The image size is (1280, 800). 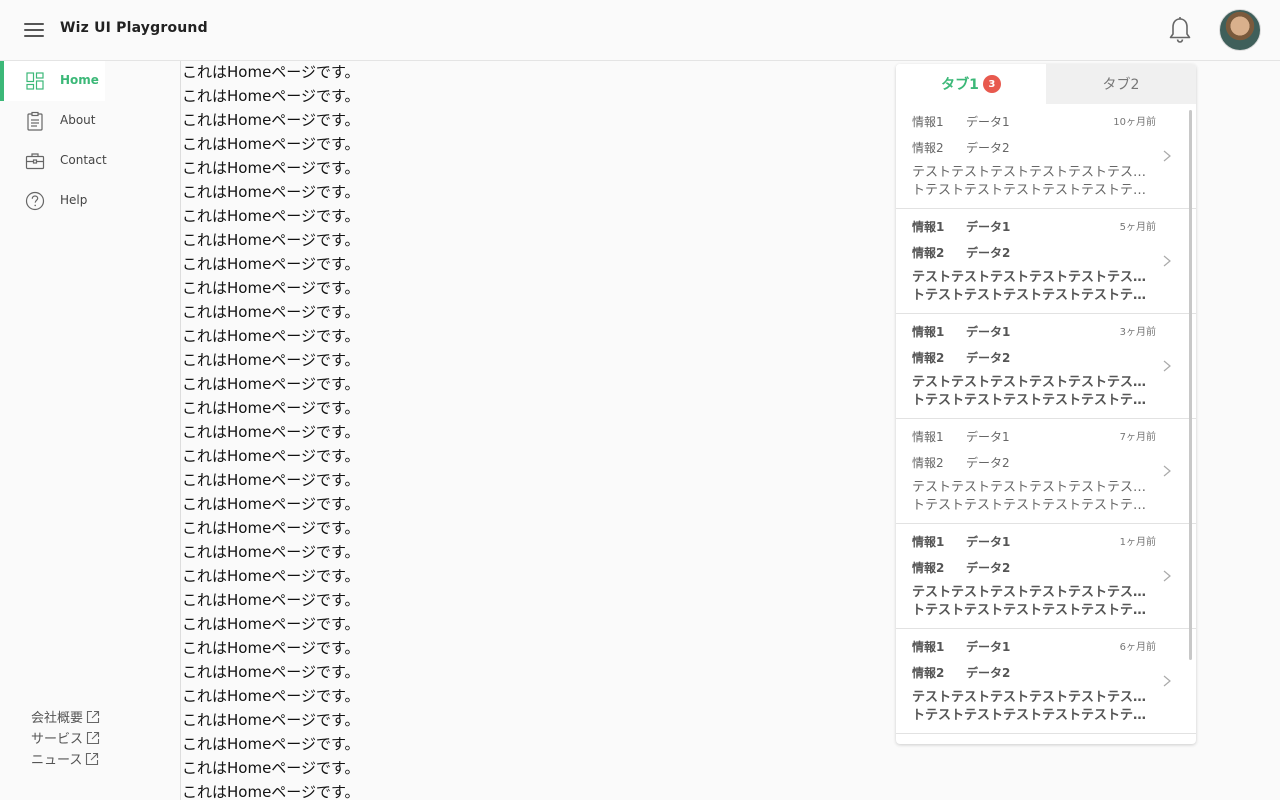 I want to click on tab-label: タブ1, so click(x=960, y=85).